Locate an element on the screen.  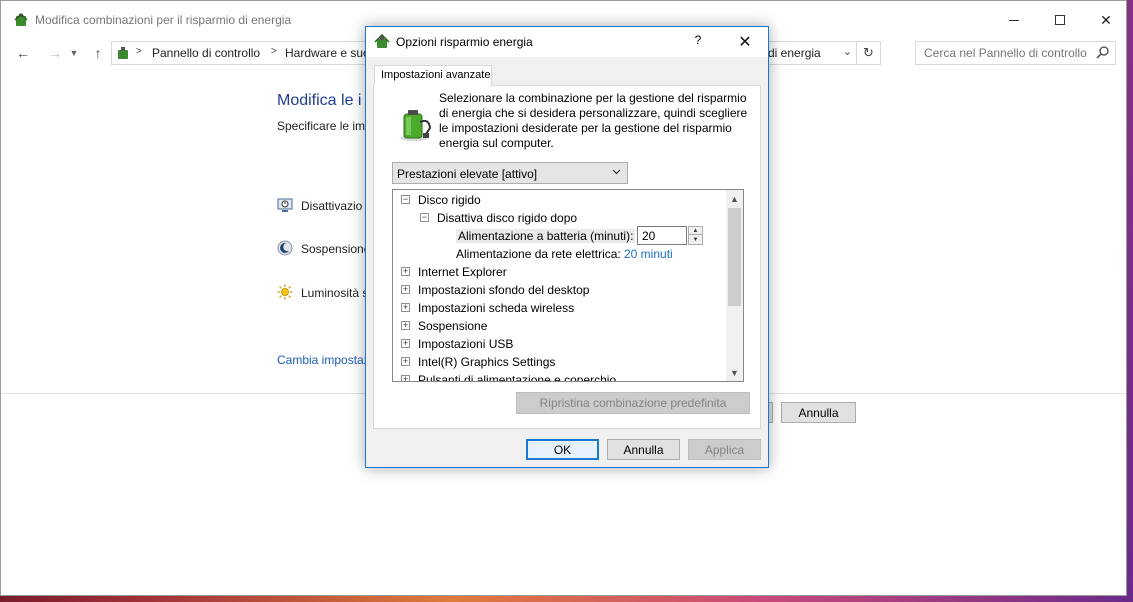
control-panel-icon is located at coordinates (123, 53).